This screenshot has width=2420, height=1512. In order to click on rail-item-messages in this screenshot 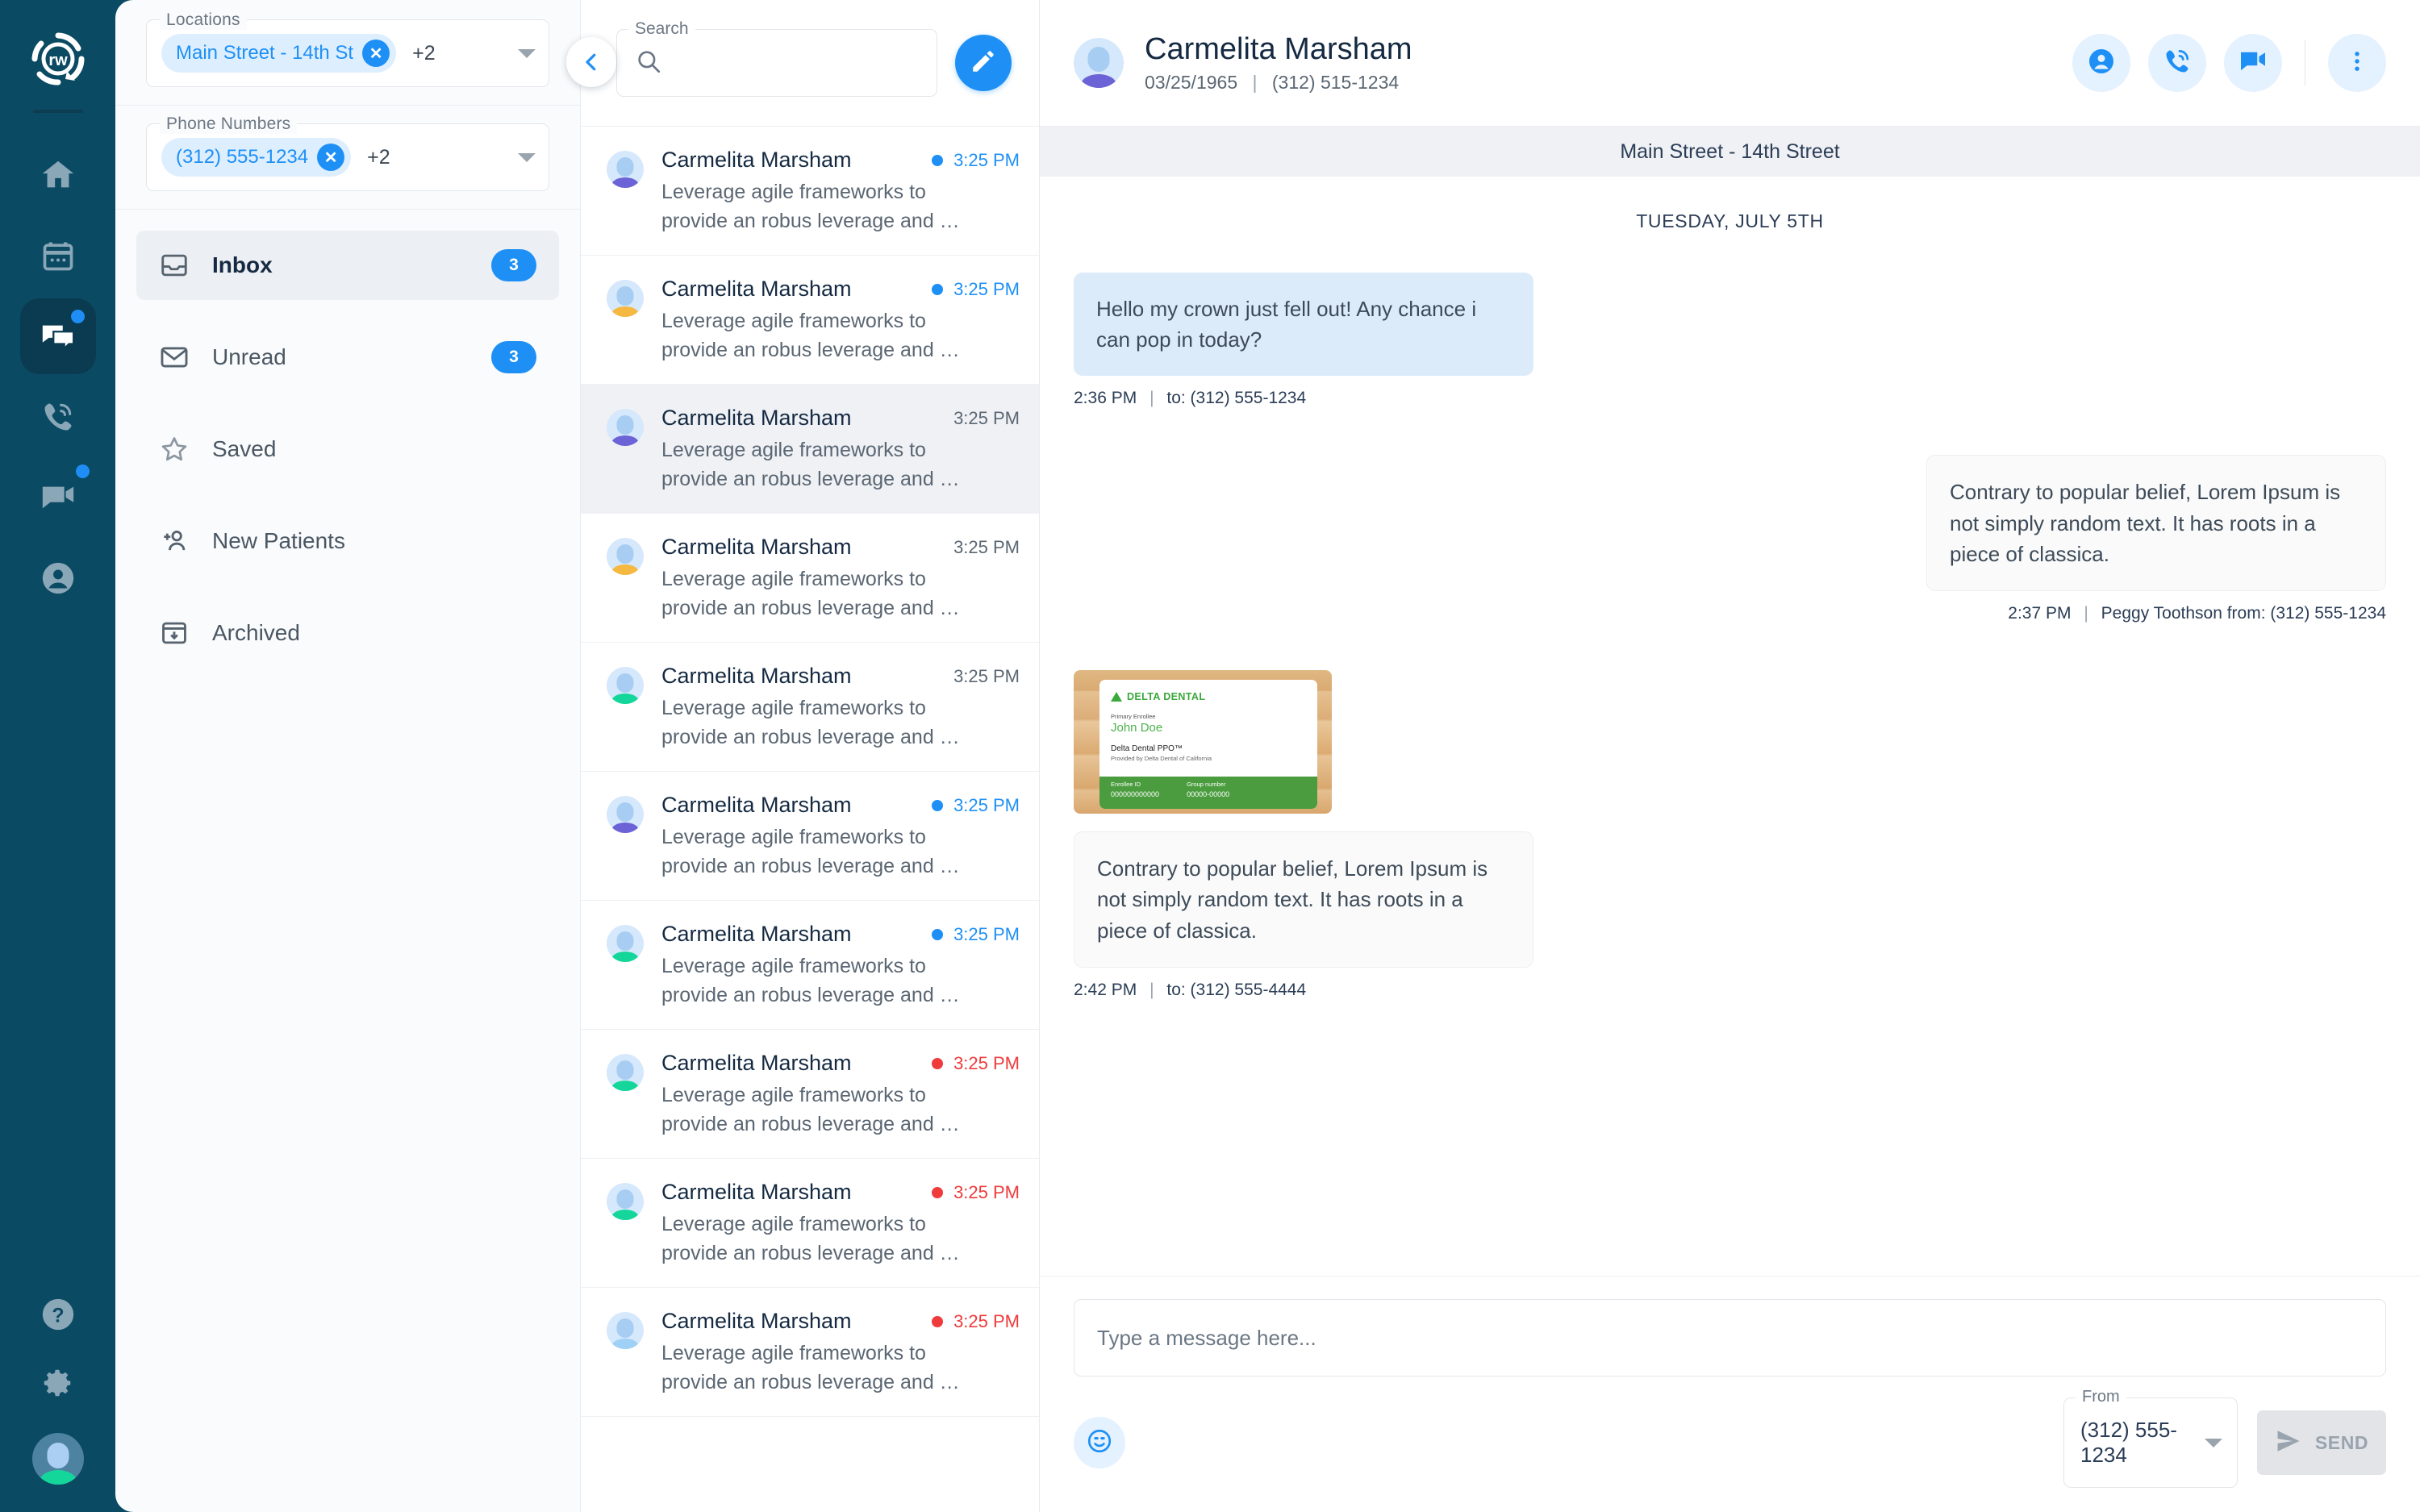, I will do `click(58, 336)`.